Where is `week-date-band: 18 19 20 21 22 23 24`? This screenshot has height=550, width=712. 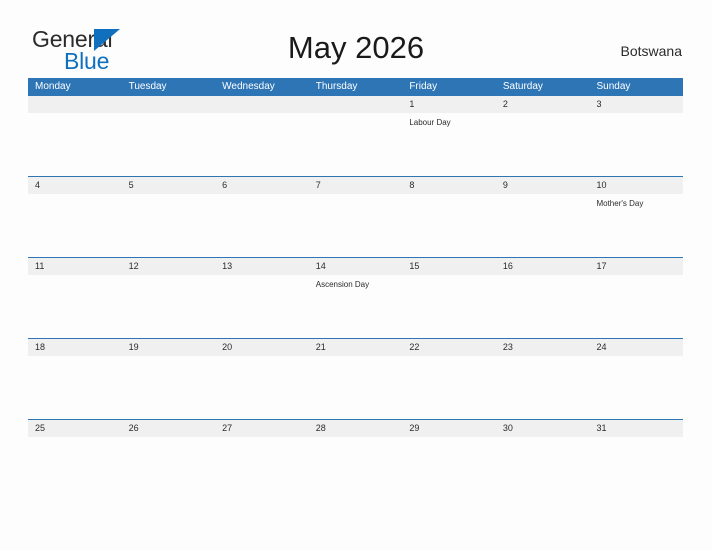 week-date-band: 18 19 20 21 22 23 24 is located at coordinates (355, 347).